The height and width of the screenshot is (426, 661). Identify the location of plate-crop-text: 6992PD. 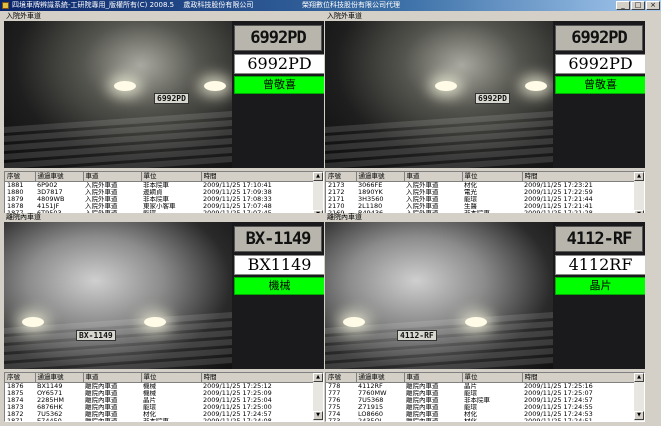
(278, 38).